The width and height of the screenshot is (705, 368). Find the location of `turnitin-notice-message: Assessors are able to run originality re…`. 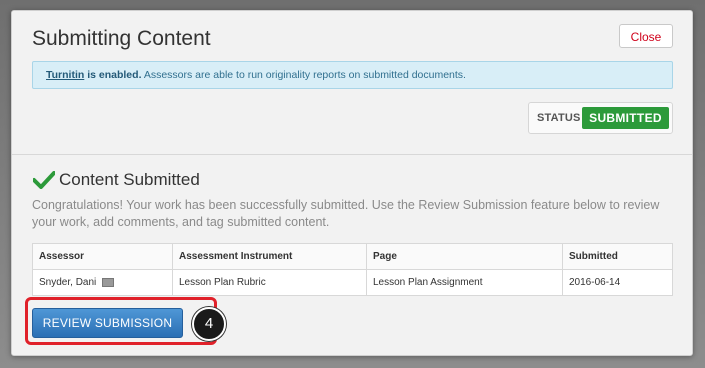

turnitin-notice-message: Assessors are able to run originality re… is located at coordinates (303, 75).